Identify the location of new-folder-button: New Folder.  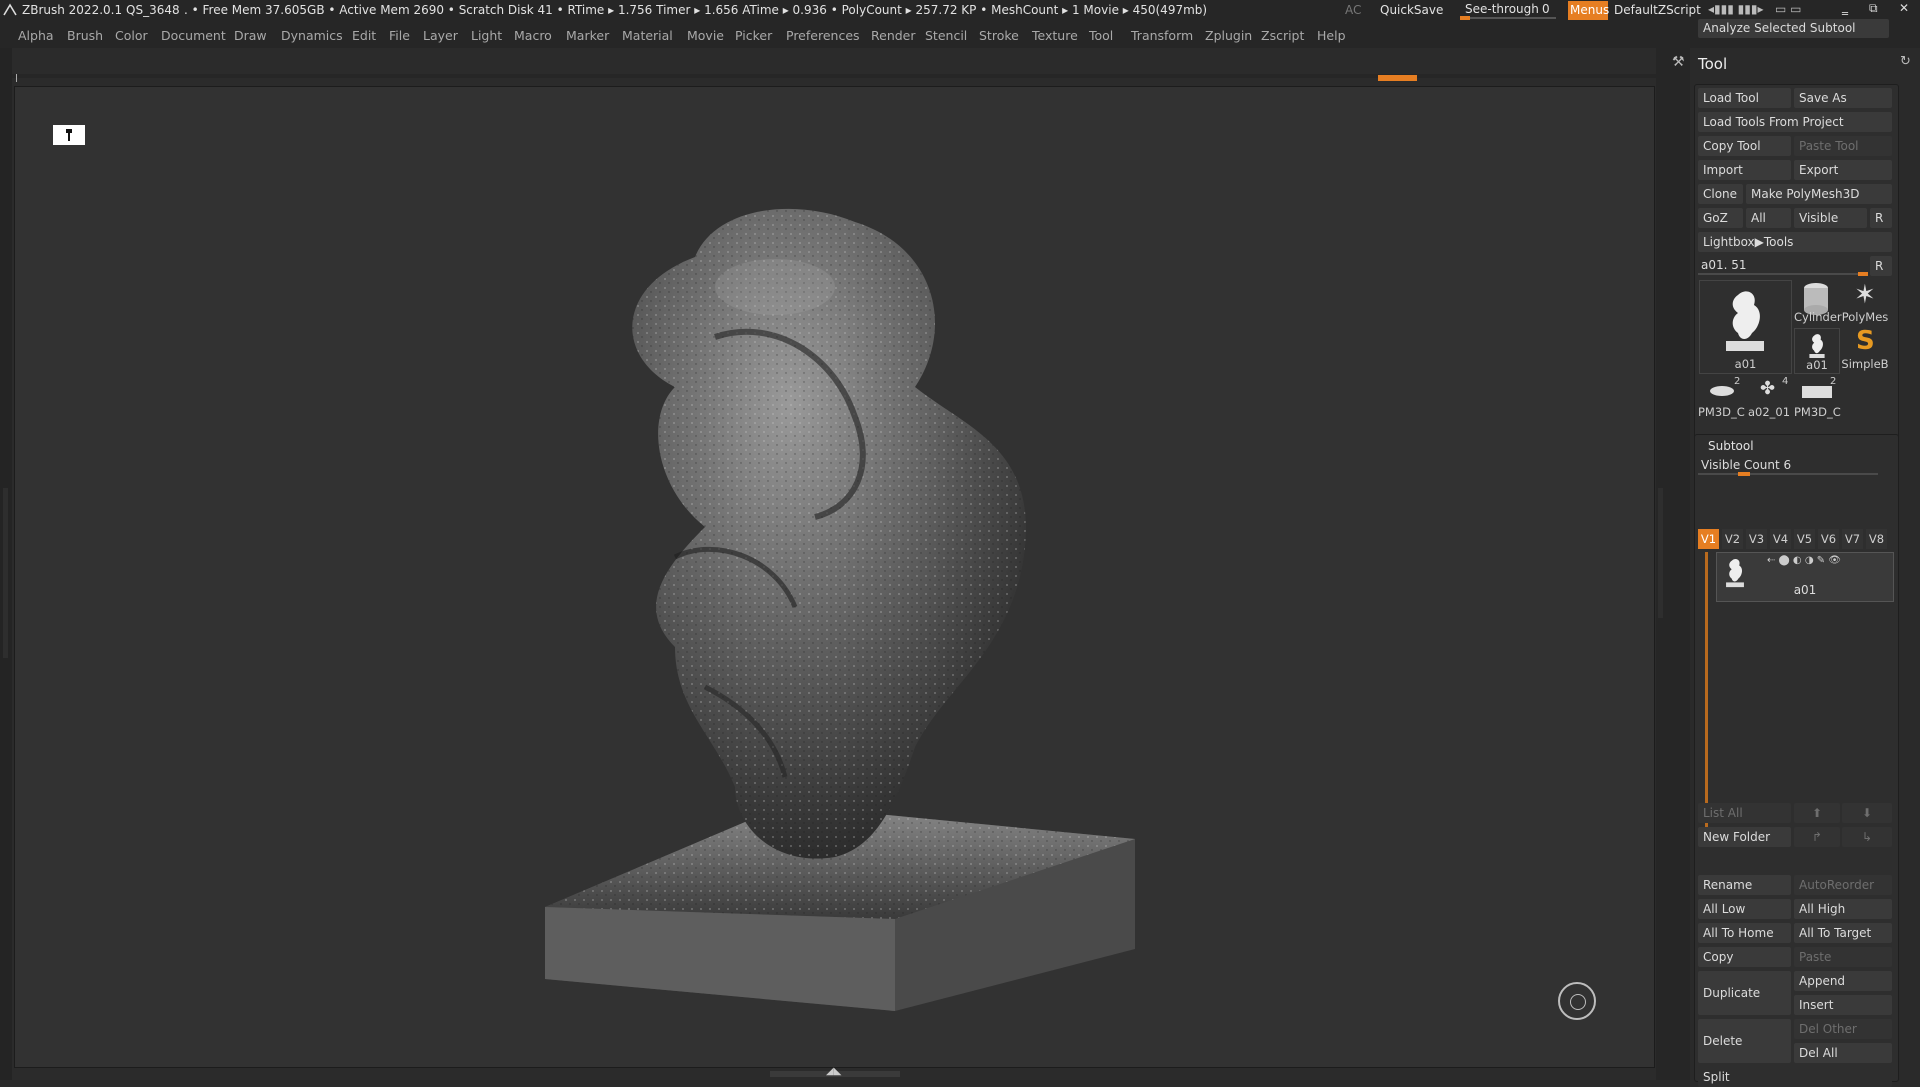
(1744, 837).